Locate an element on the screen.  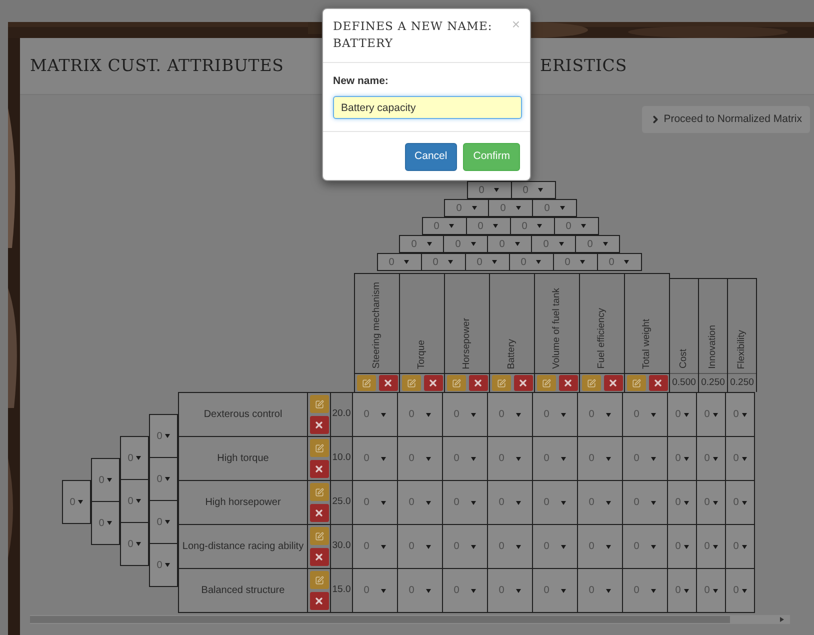
dialog-button: Cancel is located at coordinates (431, 157).